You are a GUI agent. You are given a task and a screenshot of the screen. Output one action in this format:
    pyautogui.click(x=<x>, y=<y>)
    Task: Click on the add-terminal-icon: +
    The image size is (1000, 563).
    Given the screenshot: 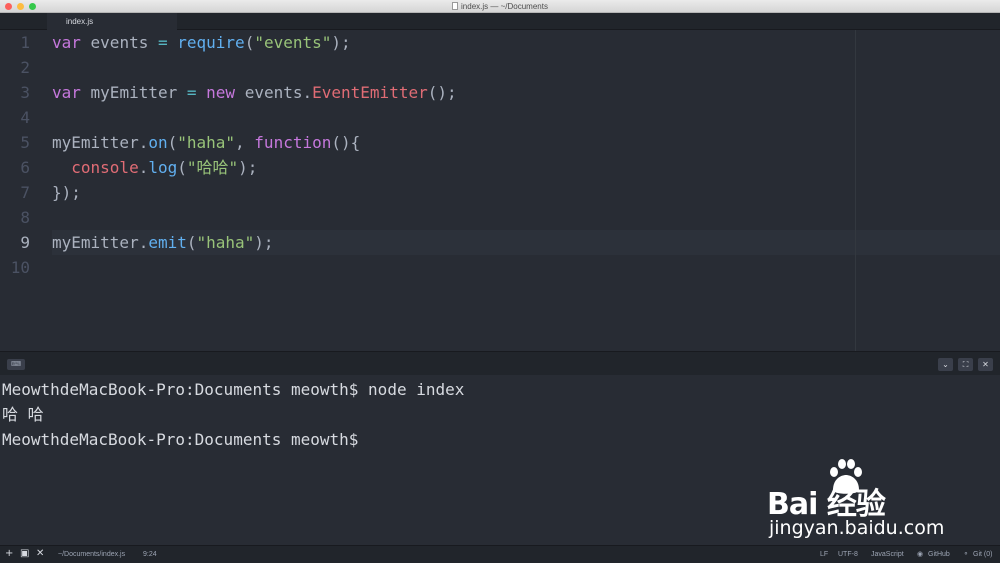 What is the action you would take?
    pyautogui.click(x=9, y=554)
    